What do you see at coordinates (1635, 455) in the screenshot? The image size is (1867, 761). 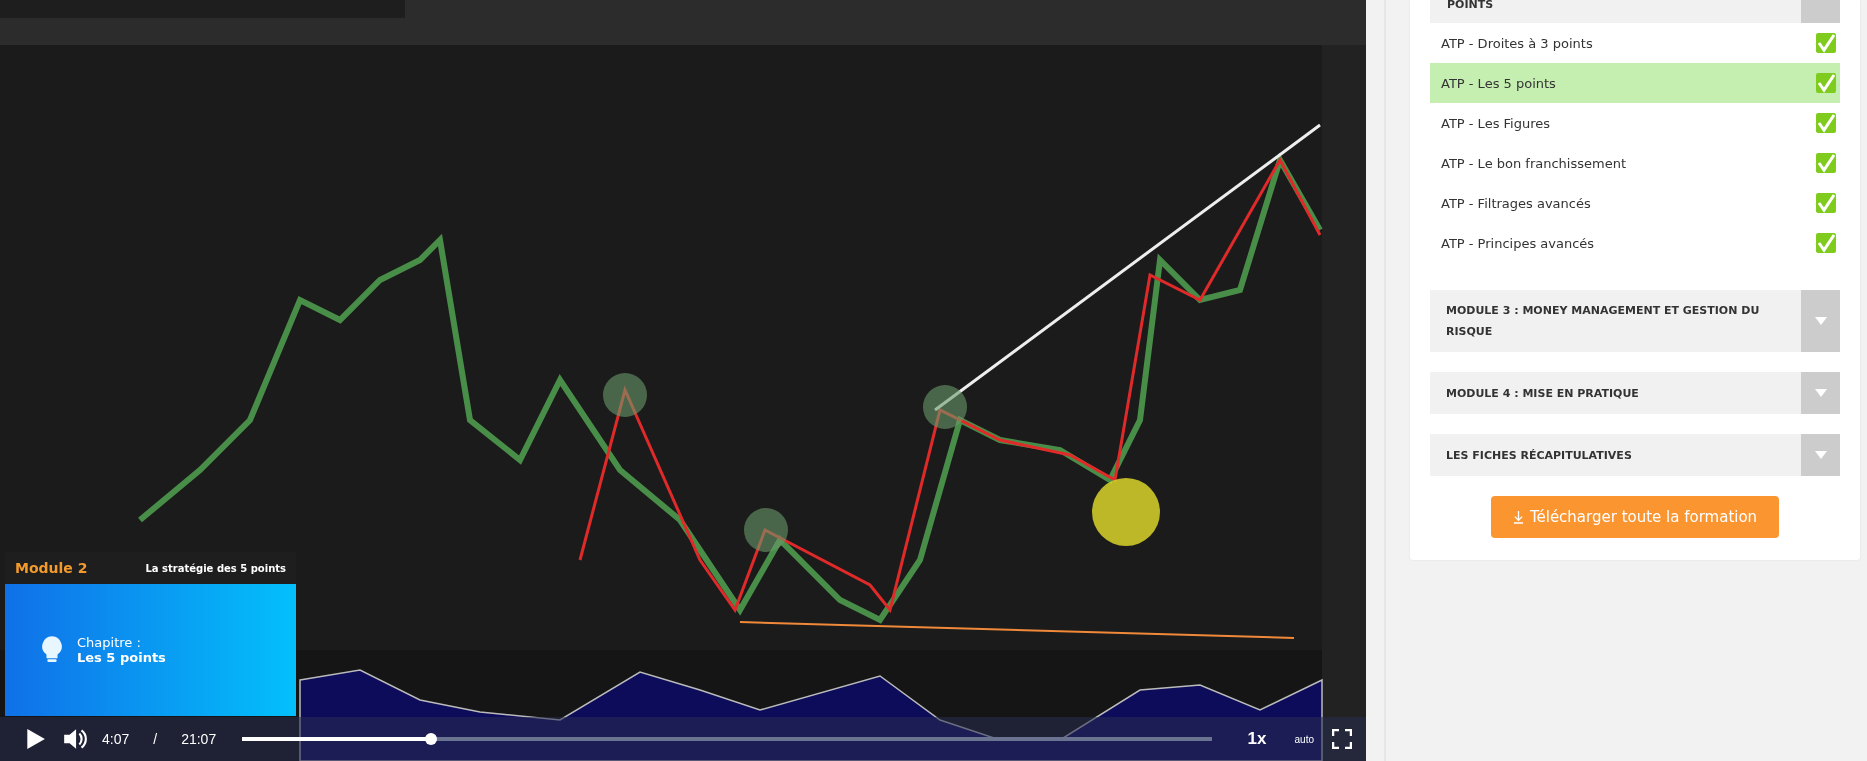 I see `module-header: LES FICHES RÉCAPITULATIVES` at bounding box center [1635, 455].